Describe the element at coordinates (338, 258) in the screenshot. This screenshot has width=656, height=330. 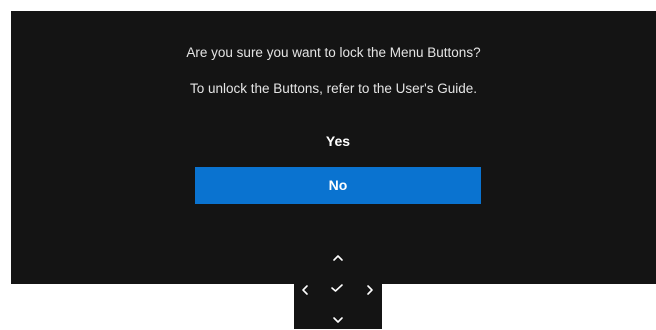
I see `chevron-up-icon` at that location.